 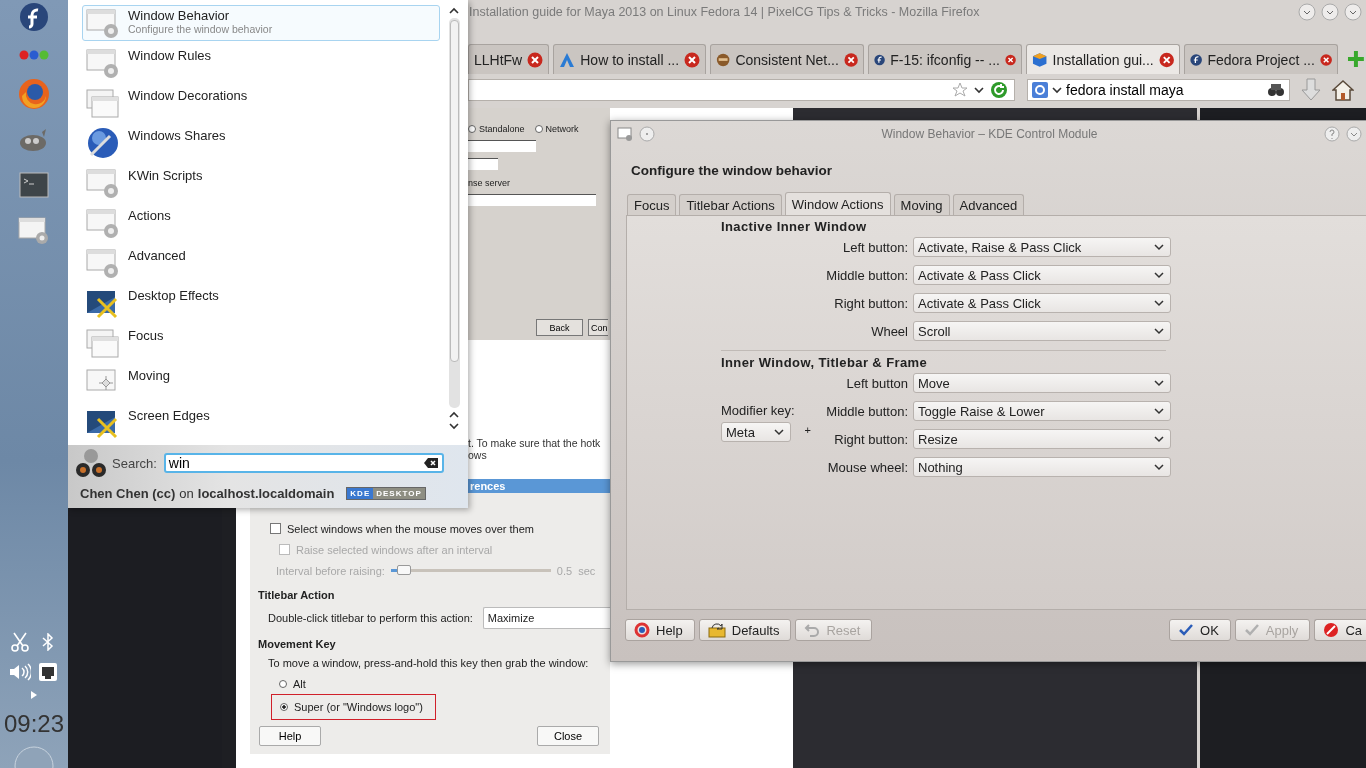 What do you see at coordinates (741, 90) in the screenshot?
I see `address-field` at bounding box center [741, 90].